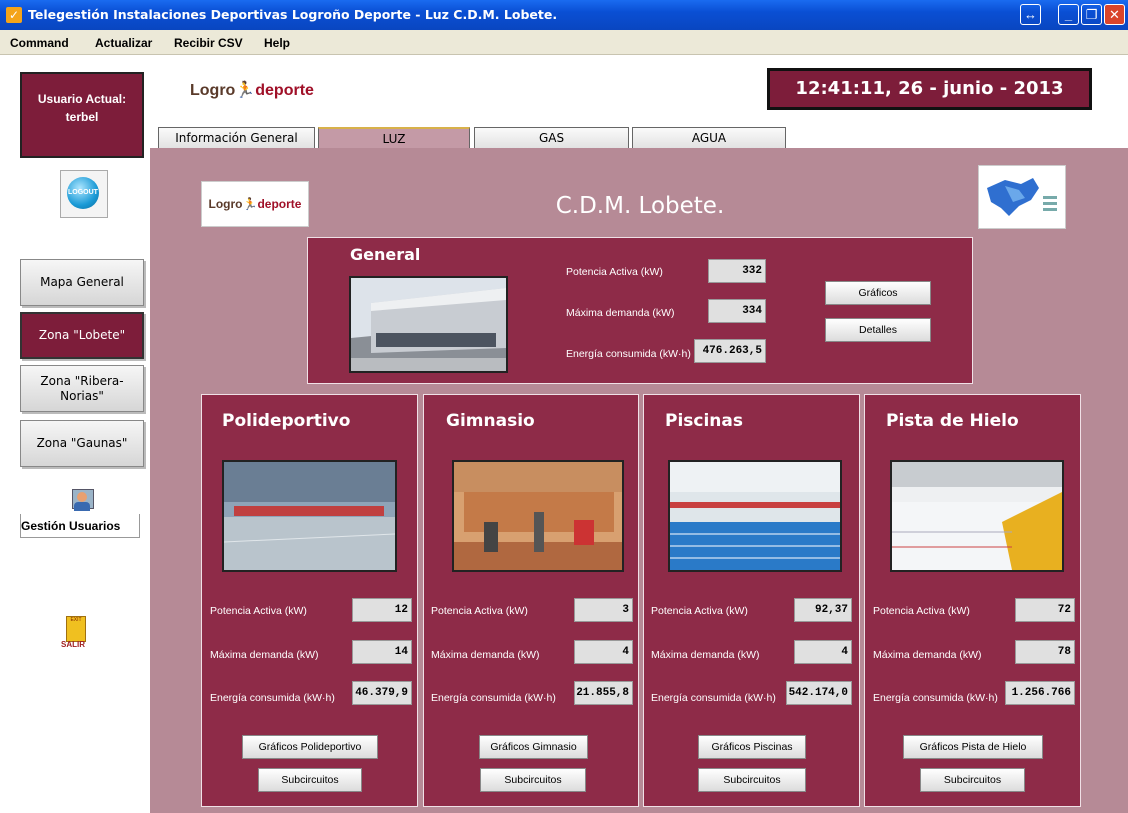 The image size is (1128, 813). I want to click on current-user-box: Usuario Actual: terbel, so click(82, 115).